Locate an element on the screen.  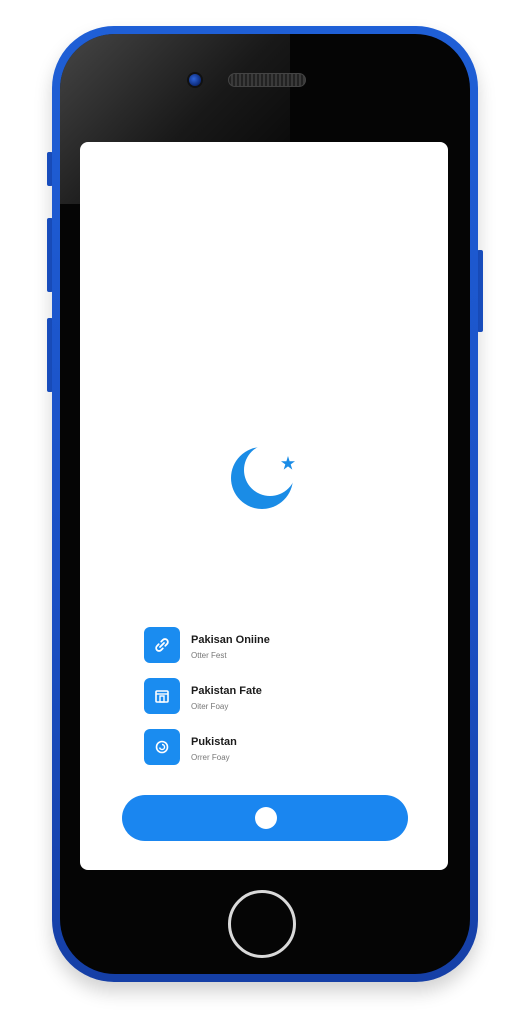
menu-item-title: Pakistan Fate is located at coordinates (226, 691).